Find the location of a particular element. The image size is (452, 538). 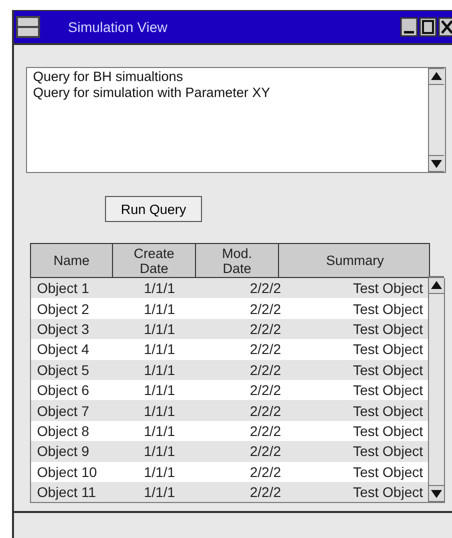

table-cell-text: Object 8 is located at coordinates (63, 430).